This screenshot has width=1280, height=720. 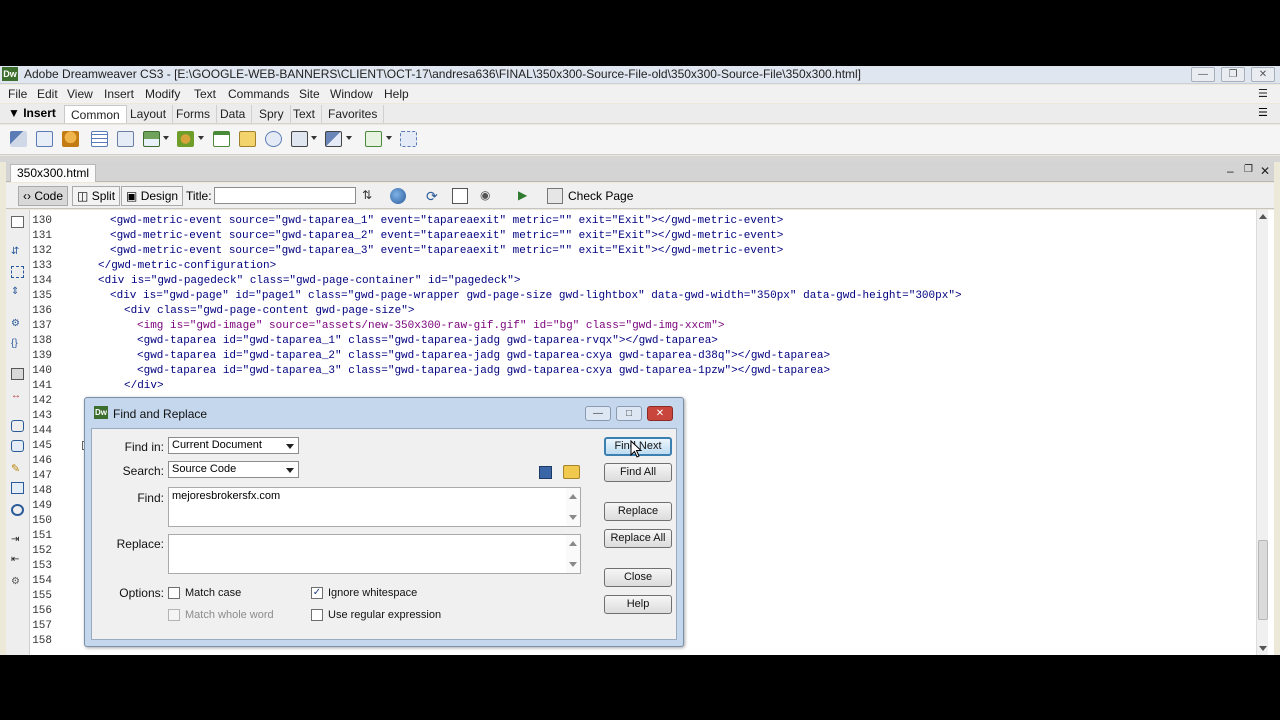 What do you see at coordinates (17, 292) in the screenshot?
I see `expand-all-icon: ⇕` at bounding box center [17, 292].